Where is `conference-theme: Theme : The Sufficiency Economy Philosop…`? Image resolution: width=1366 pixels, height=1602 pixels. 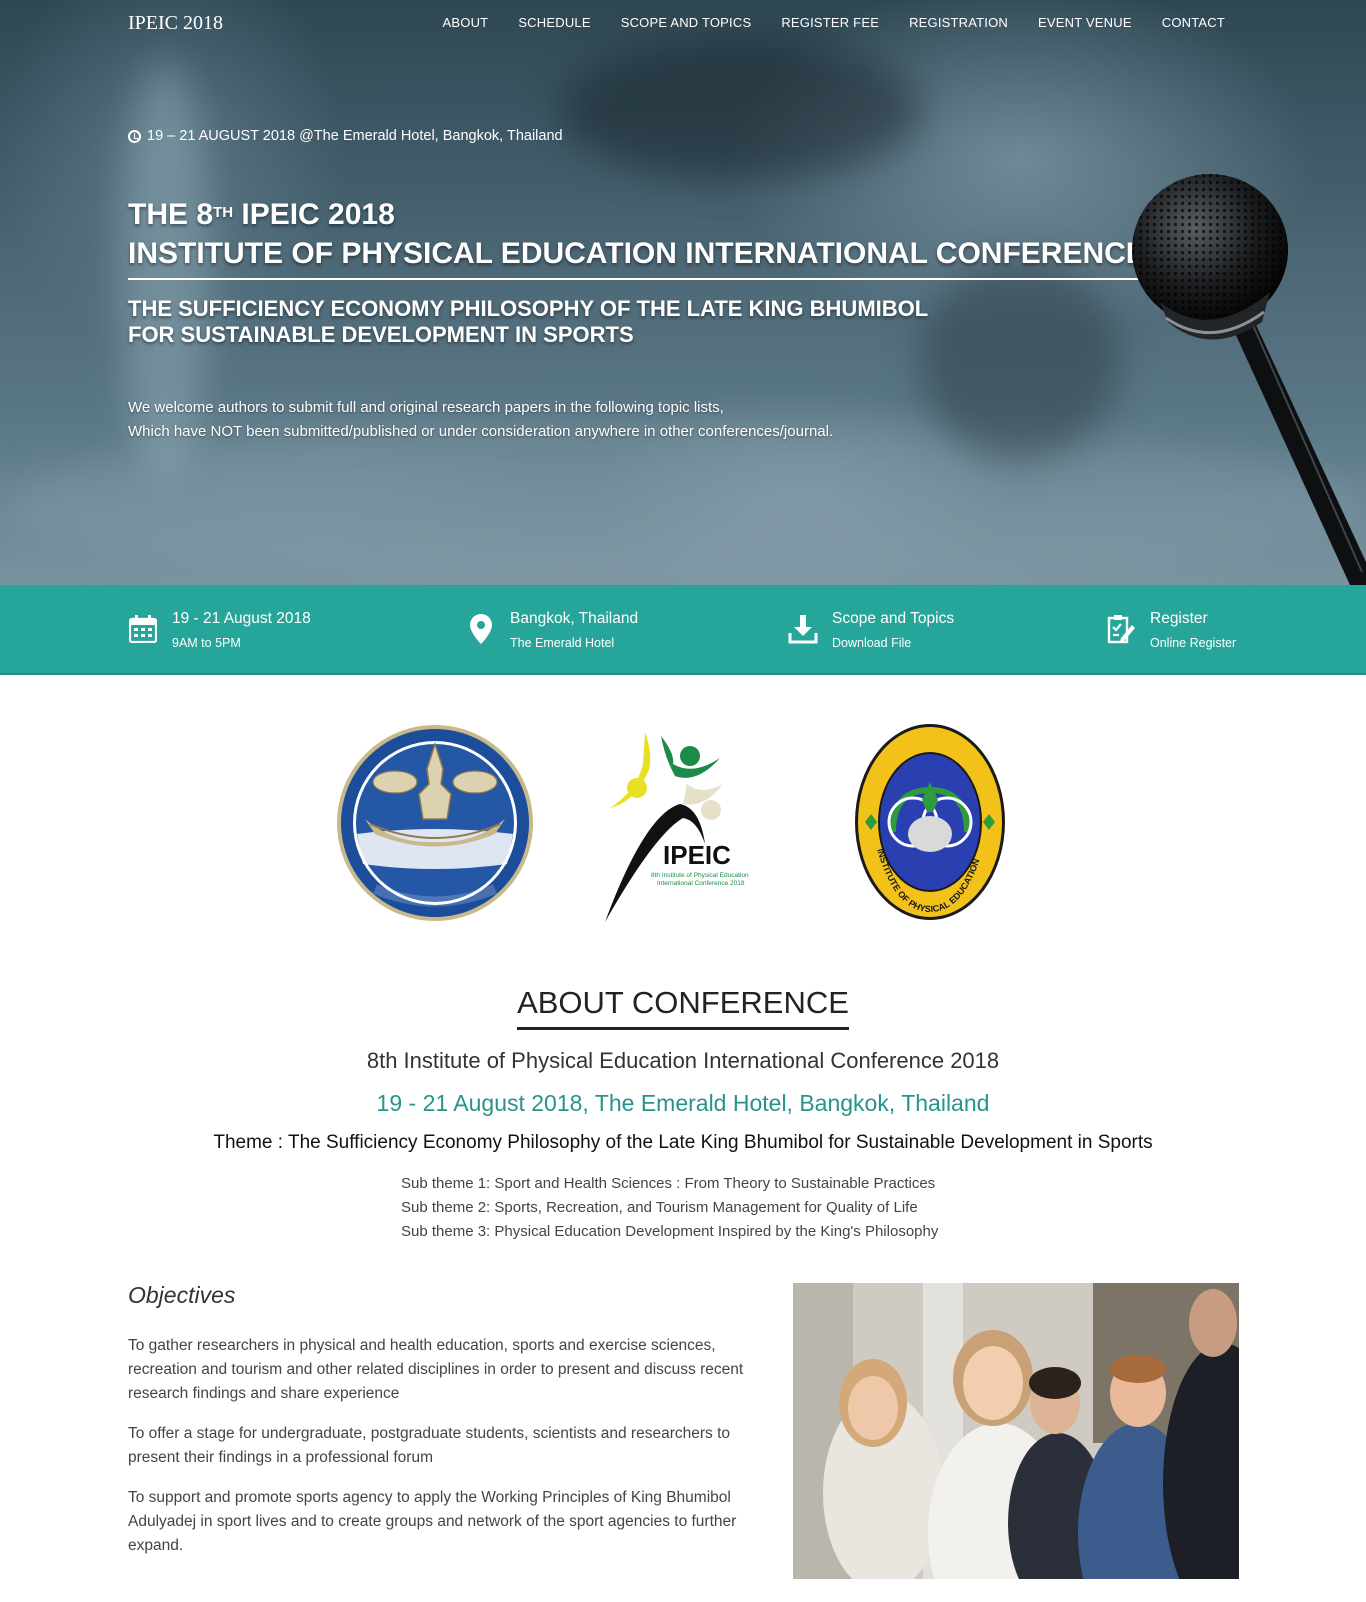
conference-theme: Theme : The Sufficiency Economy Philosop… is located at coordinates (683, 1142).